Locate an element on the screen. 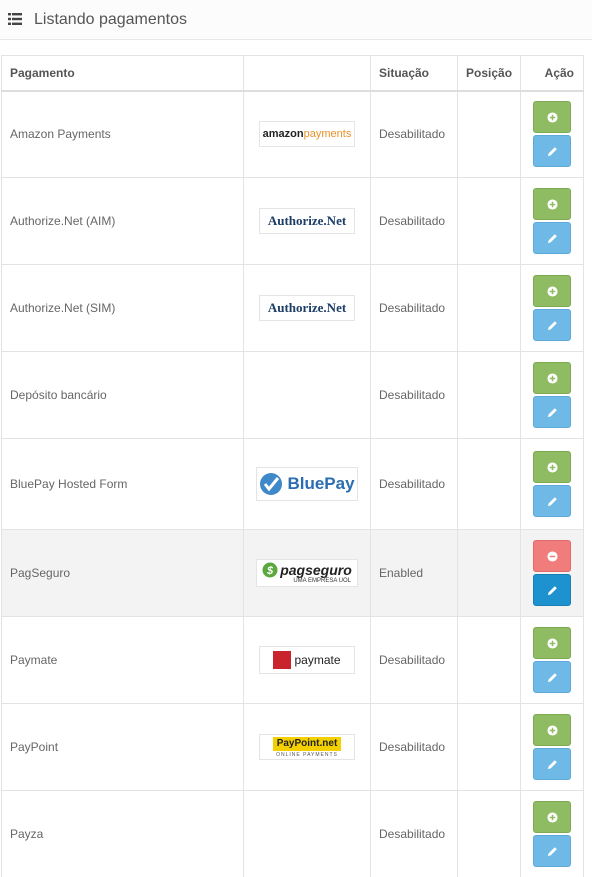  minus-circle-icon is located at coordinates (552, 556).